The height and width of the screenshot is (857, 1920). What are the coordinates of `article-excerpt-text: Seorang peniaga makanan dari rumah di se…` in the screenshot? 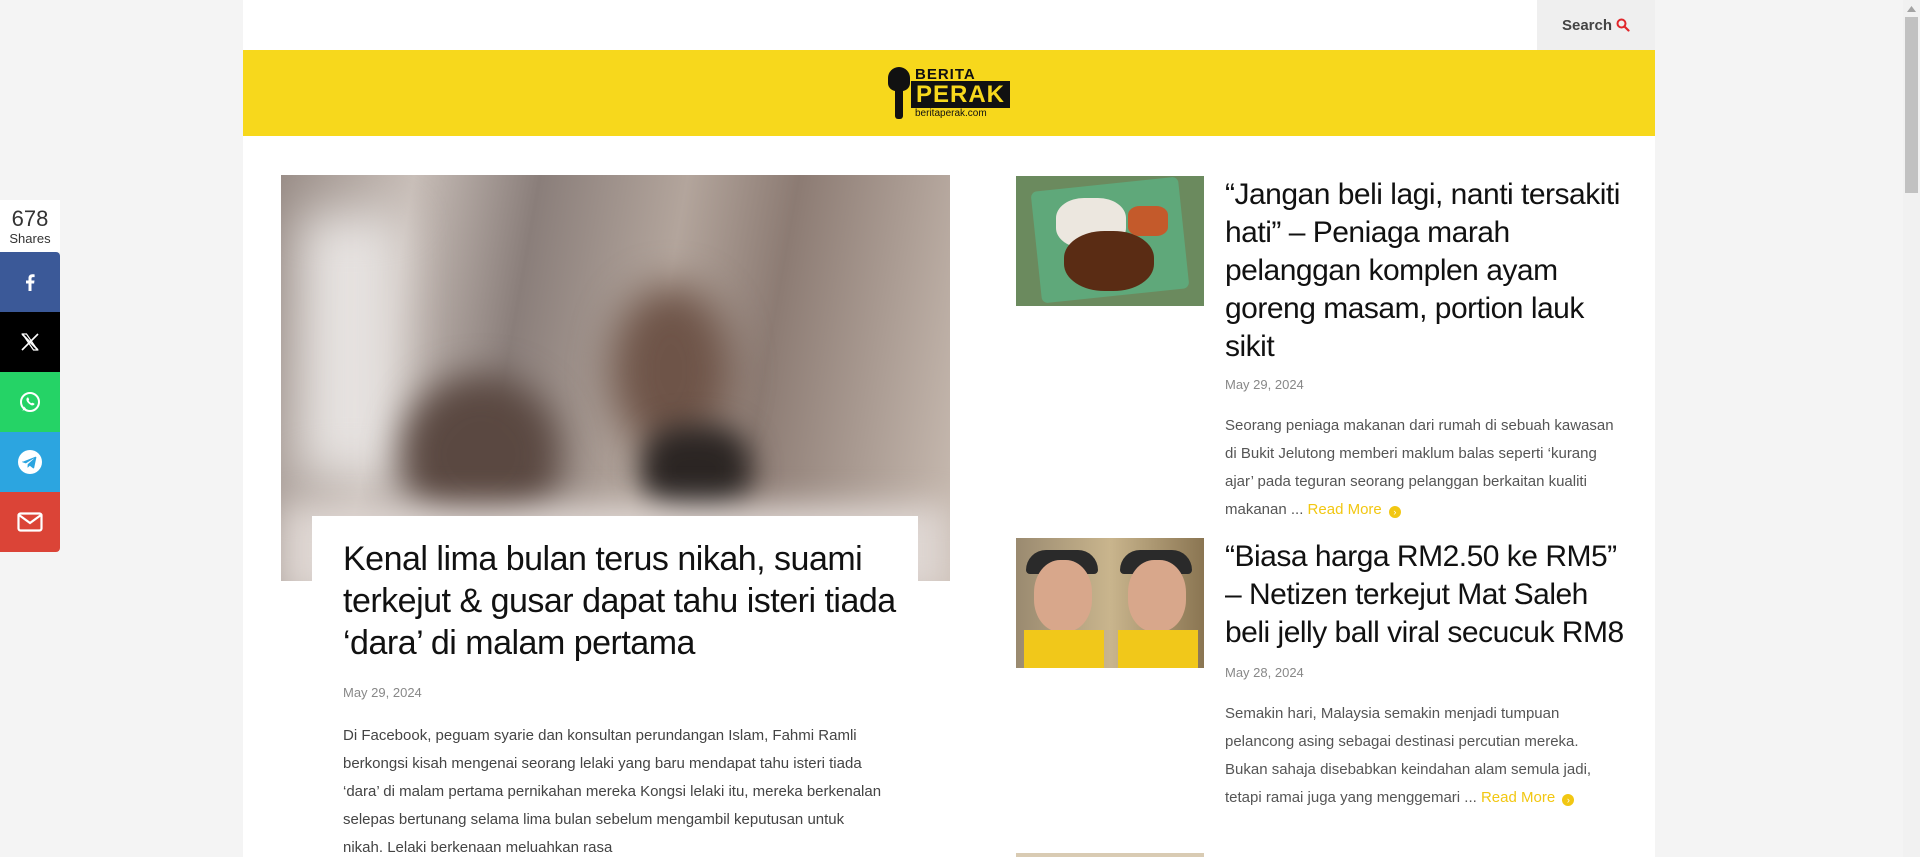 It's located at (1419, 467).